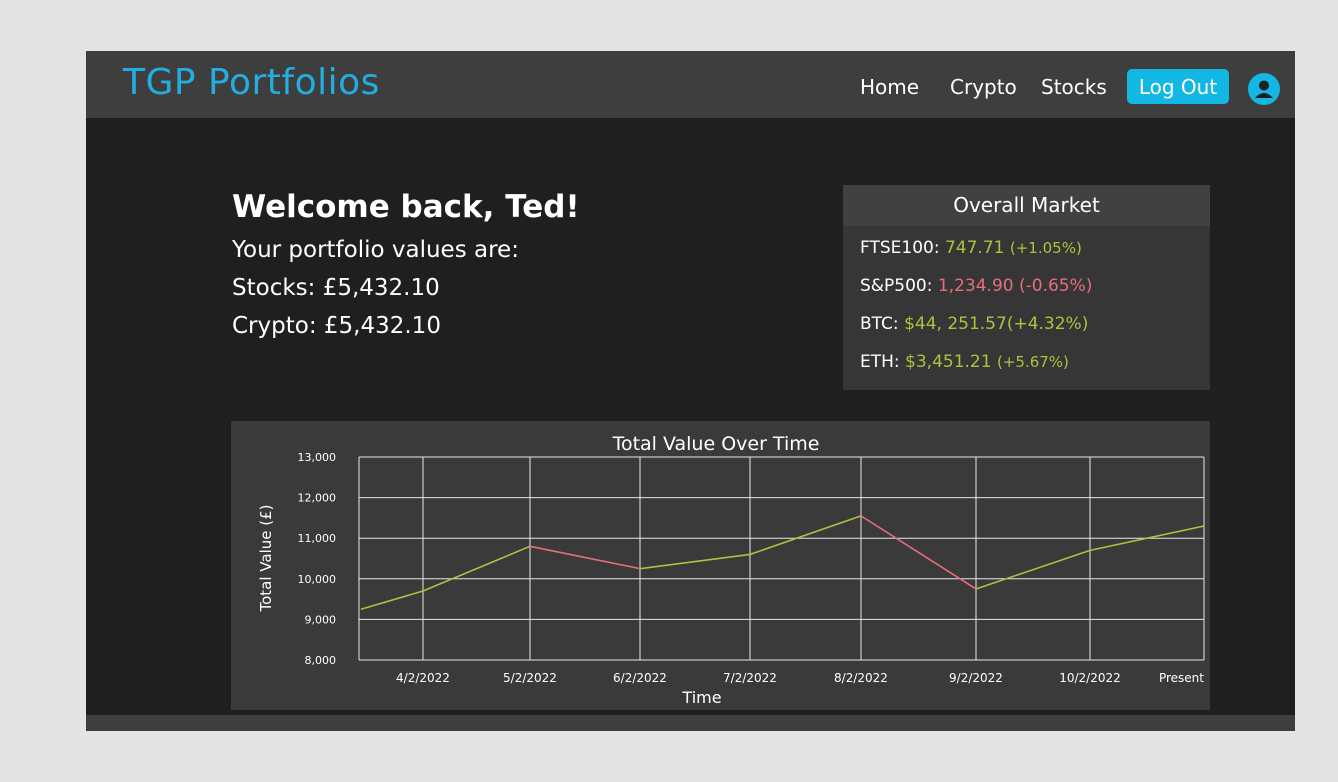 The height and width of the screenshot is (782, 1338). I want to click on market-title: Overall Market, so click(1026, 205).